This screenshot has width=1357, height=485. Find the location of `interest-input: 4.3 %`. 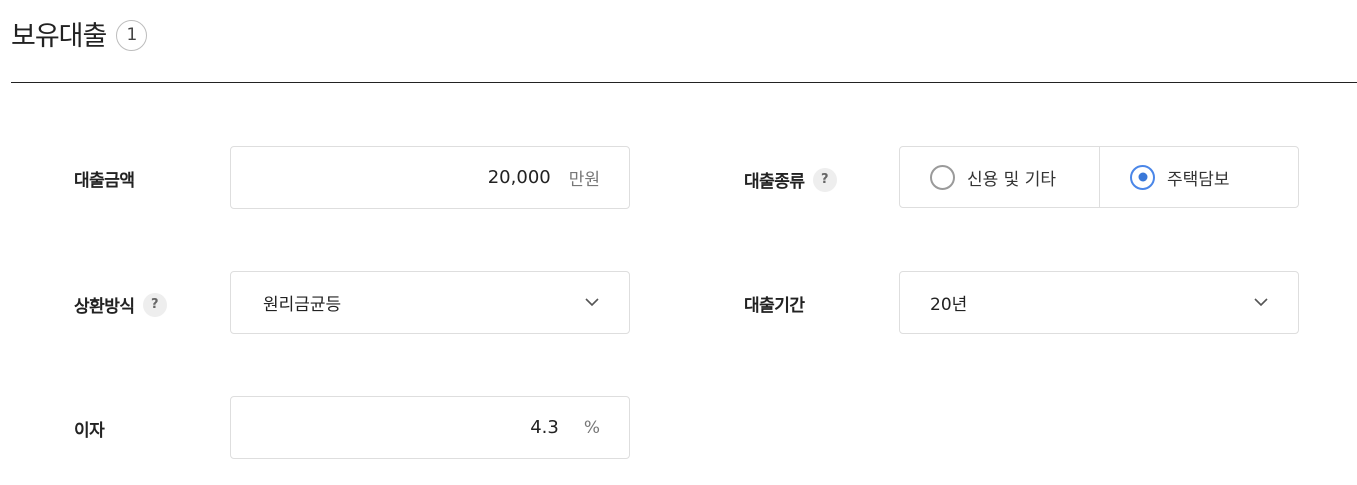

interest-input: 4.3 % is located at coordinates (430, 427).